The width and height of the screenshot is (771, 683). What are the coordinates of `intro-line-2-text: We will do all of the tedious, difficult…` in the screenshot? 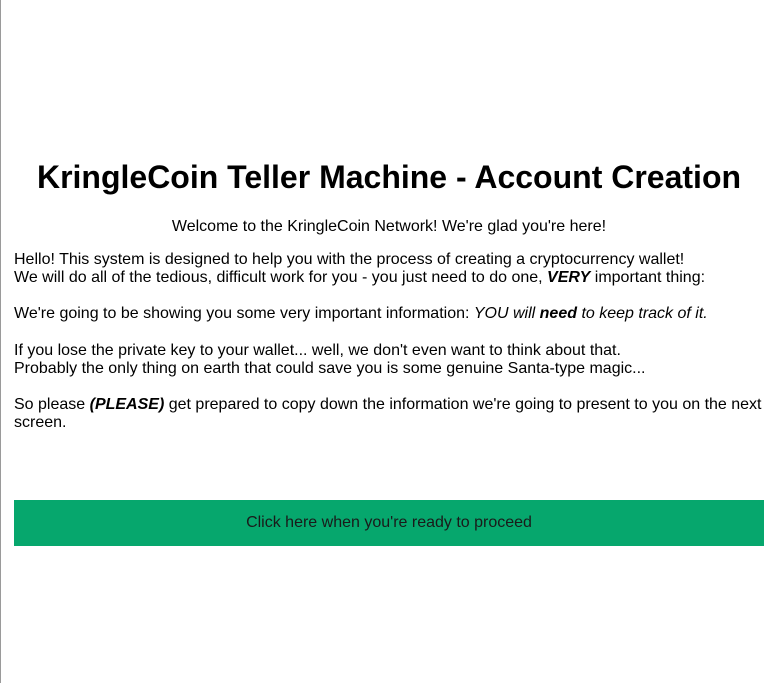 It's located at (281, 277).